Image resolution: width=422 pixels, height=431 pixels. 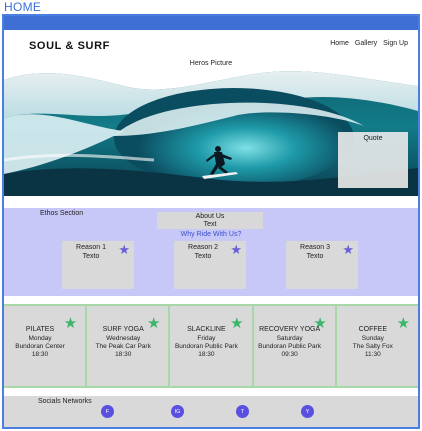 I want to click on class-day: Sunday, so click(x=372, y=338).